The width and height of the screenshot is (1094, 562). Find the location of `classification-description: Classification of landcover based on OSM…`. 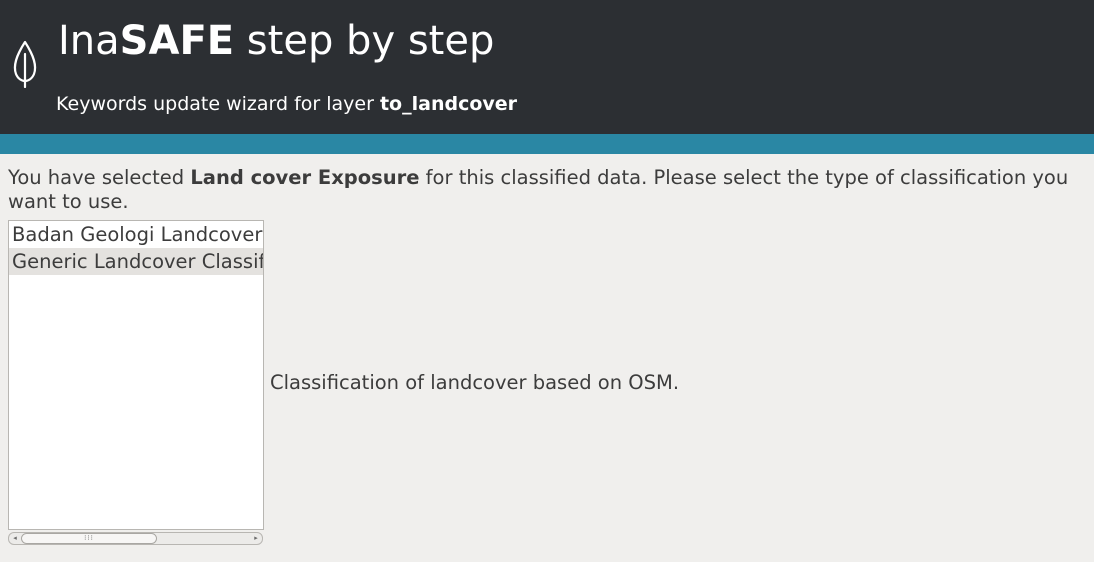

classification-description: Classification of landcover based on OSM… is located at coordinates (475, 382).